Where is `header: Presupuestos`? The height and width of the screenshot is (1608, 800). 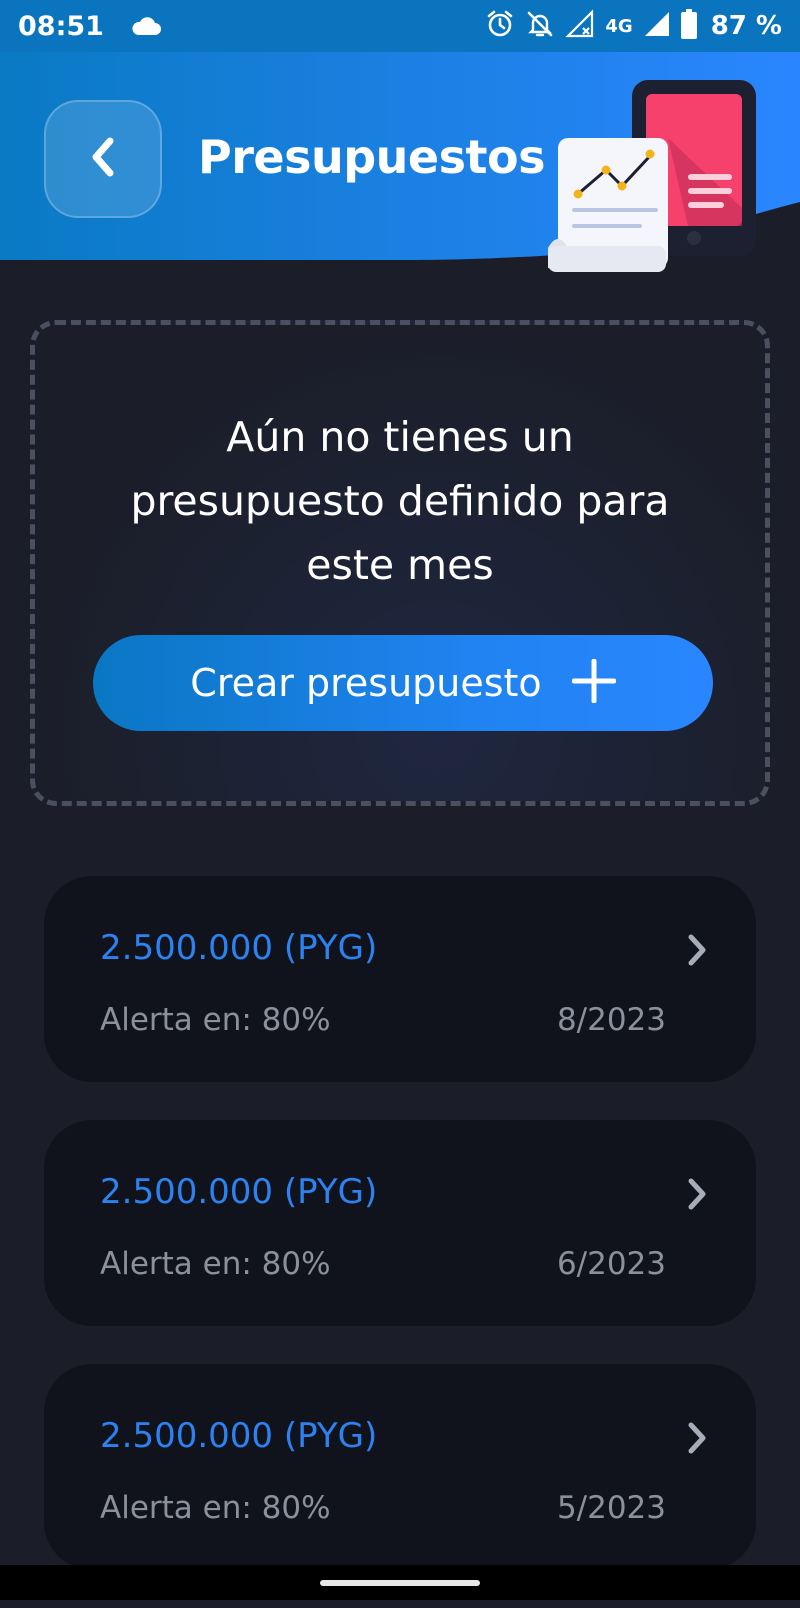 header: Presupuestos is located at coordinates (400, 167).